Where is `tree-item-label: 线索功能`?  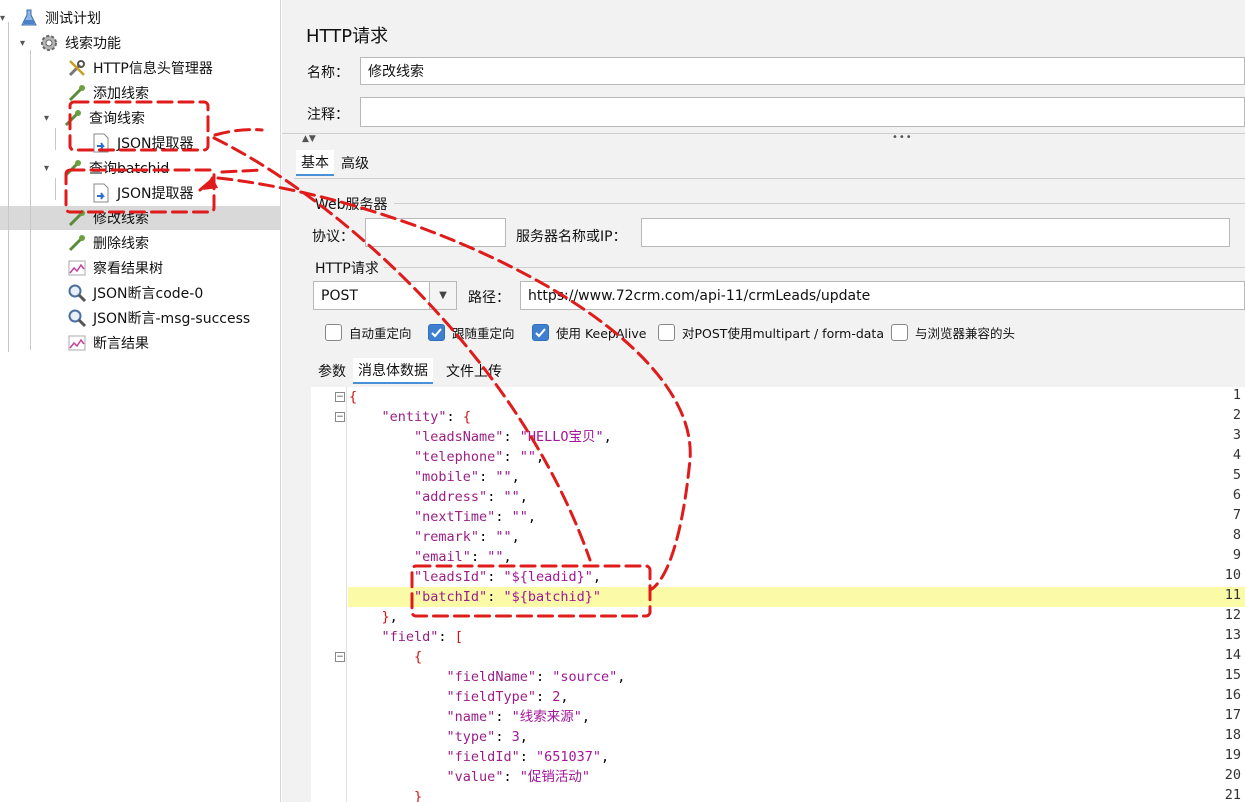 tree-item-label: 线索功能 is located at coordinates (93, 44).